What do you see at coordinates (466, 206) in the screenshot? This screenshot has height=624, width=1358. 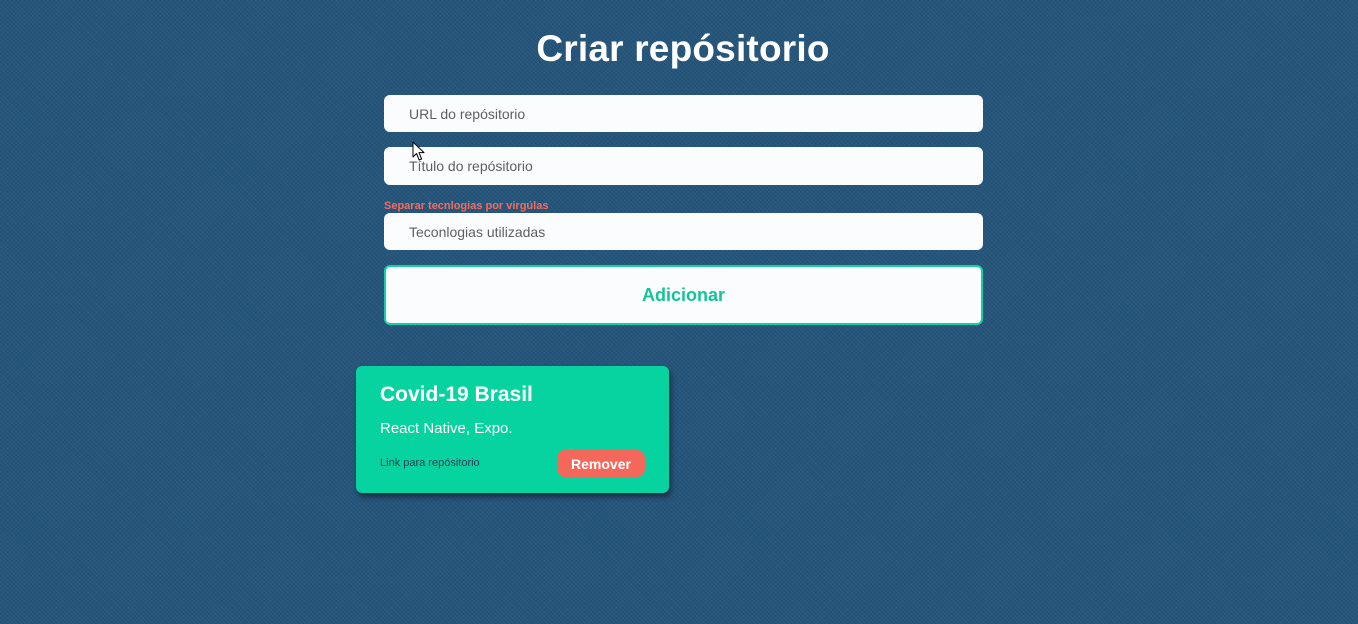 I see `techs-hint: Separar tecnlogias por virgúlas` at bounding box center [466, 206].